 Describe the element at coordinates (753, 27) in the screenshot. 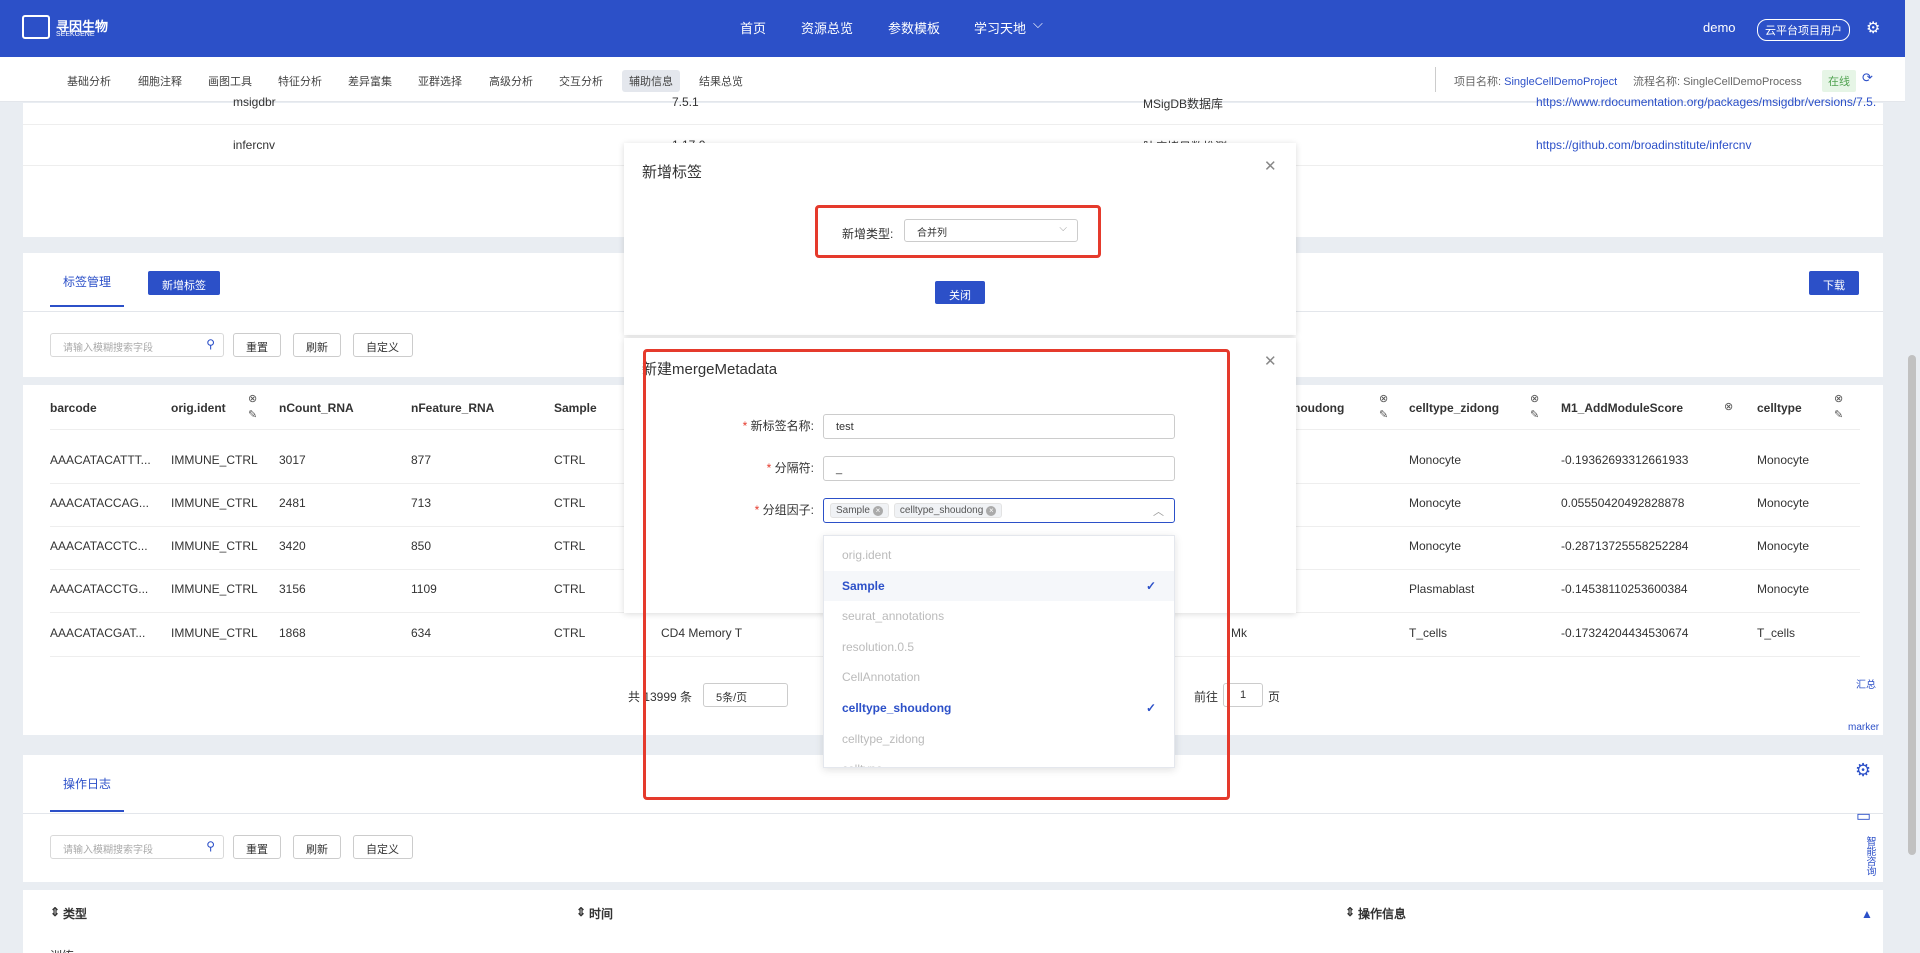

I see `nav-home: 首页` at that location.